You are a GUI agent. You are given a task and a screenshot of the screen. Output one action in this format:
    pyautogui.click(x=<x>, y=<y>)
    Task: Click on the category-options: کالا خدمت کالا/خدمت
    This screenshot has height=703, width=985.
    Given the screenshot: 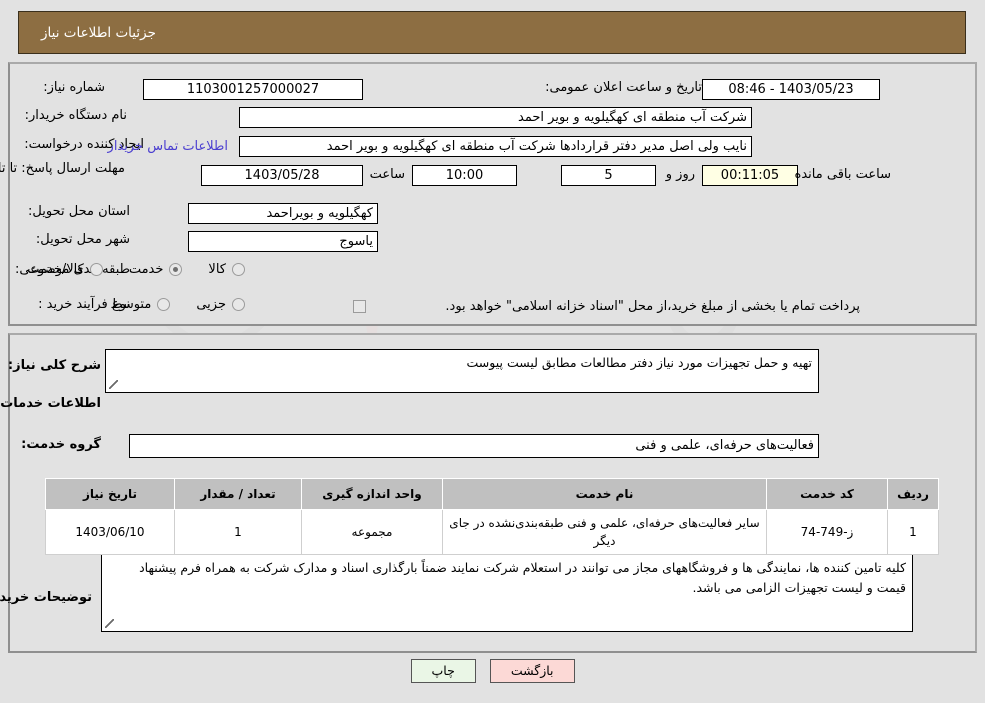 What is the action you would take?
    pyautogui.click(x=123, y=269)
    